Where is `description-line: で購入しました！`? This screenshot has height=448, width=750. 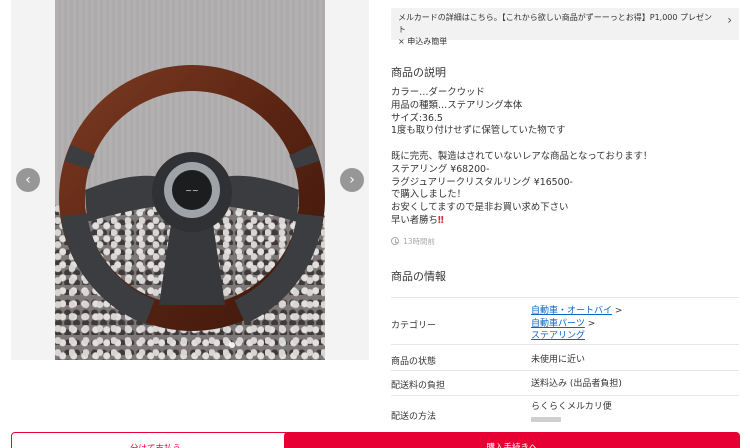
description-line: で購入しました！ is located at coordinates (429, 195).